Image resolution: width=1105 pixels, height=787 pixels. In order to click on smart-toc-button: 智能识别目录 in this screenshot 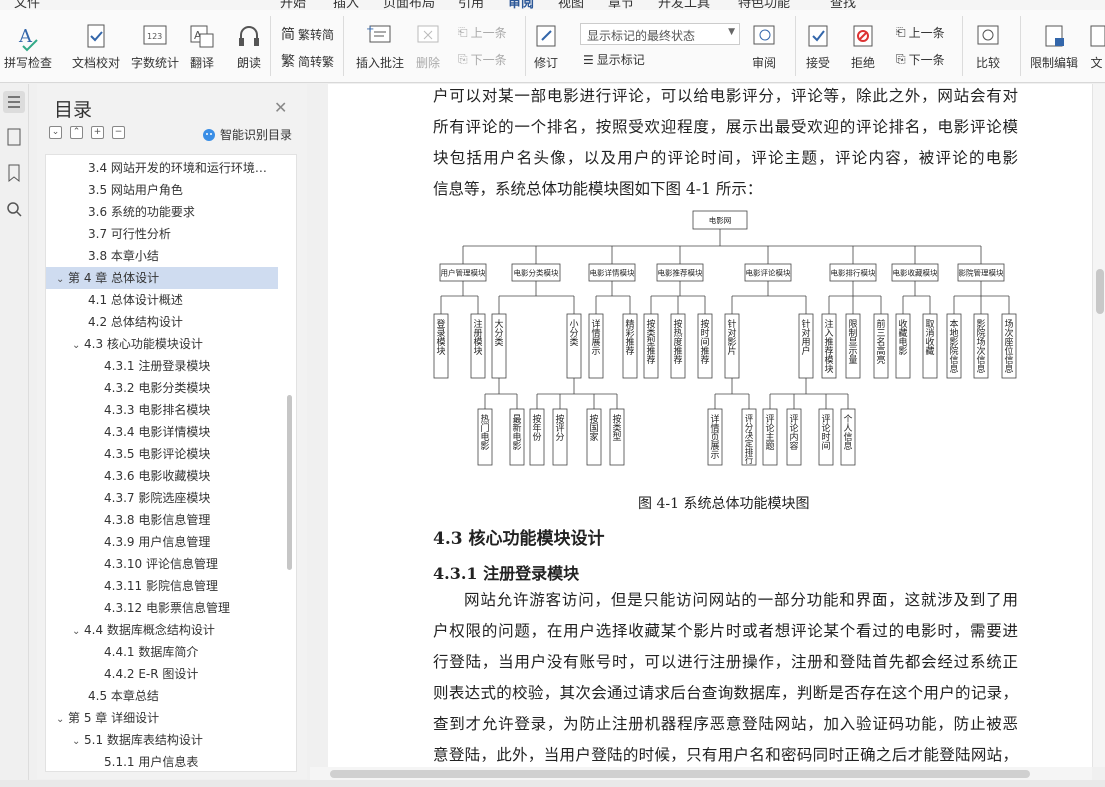, I will do `click(247, 134)`.